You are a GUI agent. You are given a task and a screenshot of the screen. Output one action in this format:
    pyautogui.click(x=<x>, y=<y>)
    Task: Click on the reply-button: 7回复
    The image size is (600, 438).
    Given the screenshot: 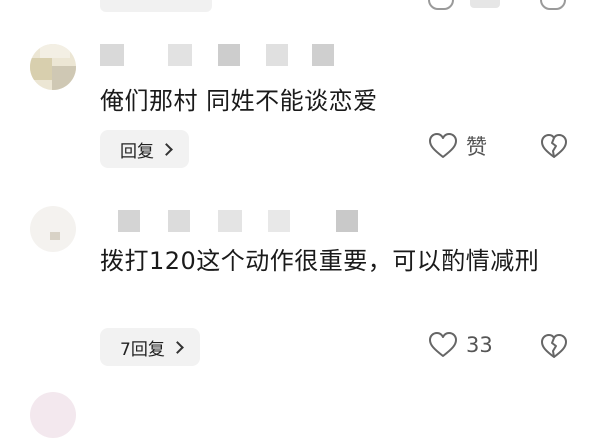 What is the action you would take?
    pyautogui.click(x=150, y=347)
    